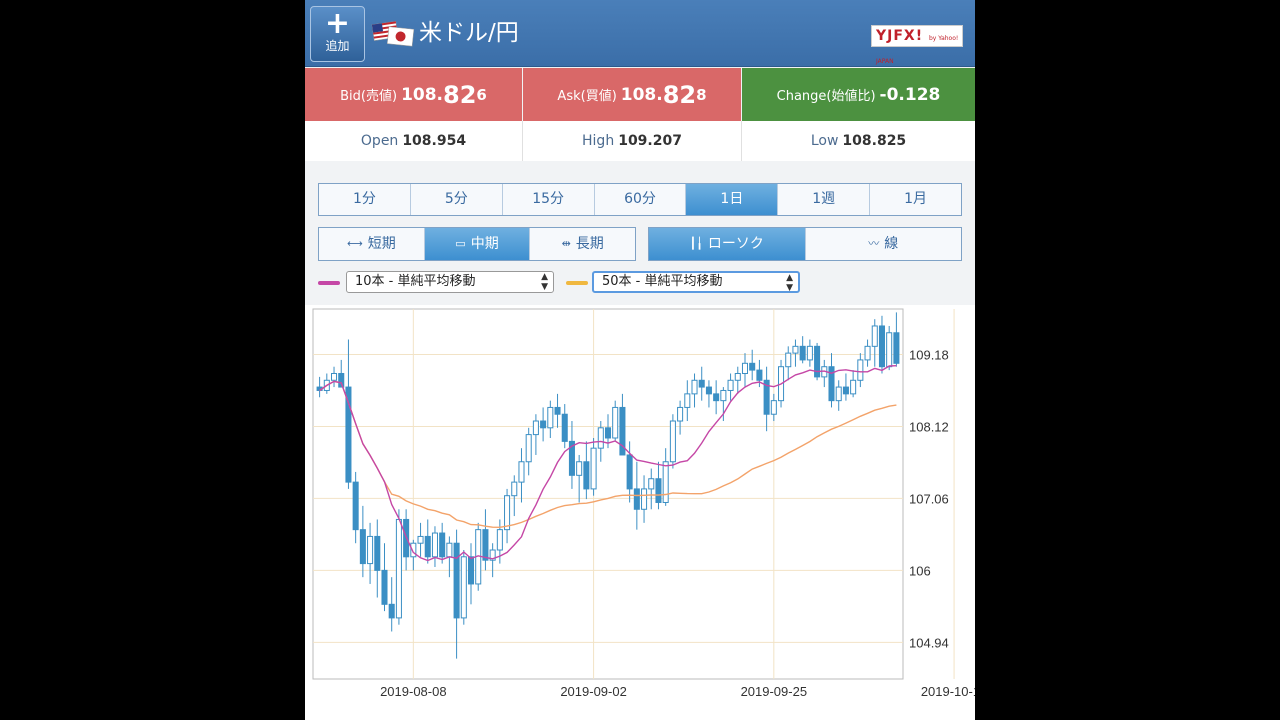 This screenshot has height=720, width=1280. I want to click on period-mid-button: ▭ 中期, so click(477, 244).